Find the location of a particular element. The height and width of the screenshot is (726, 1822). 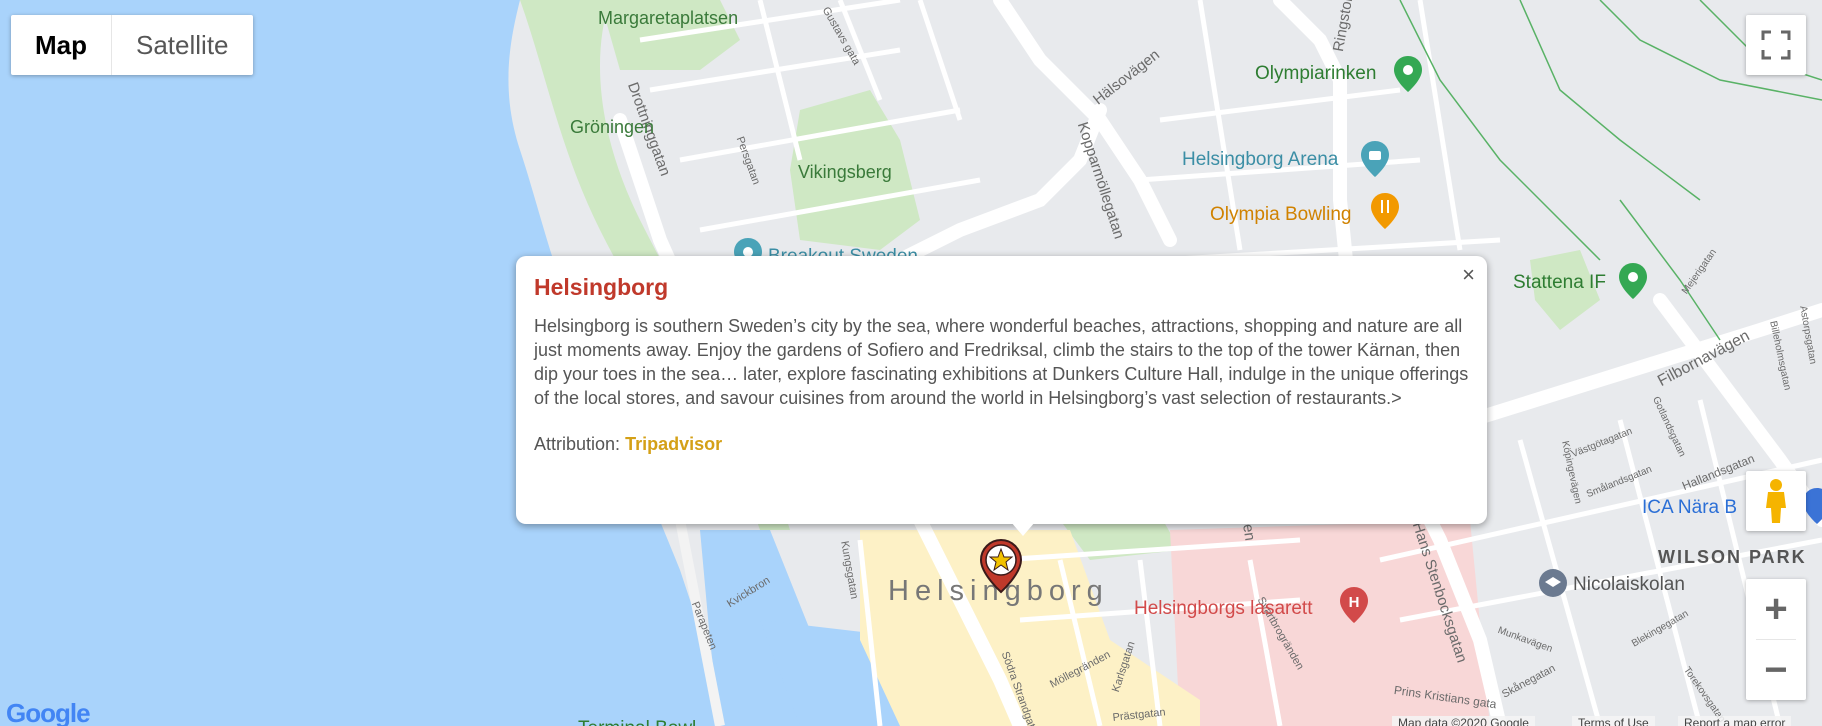

map-type-control: Map Satellite is located at coordinates (132, 45).